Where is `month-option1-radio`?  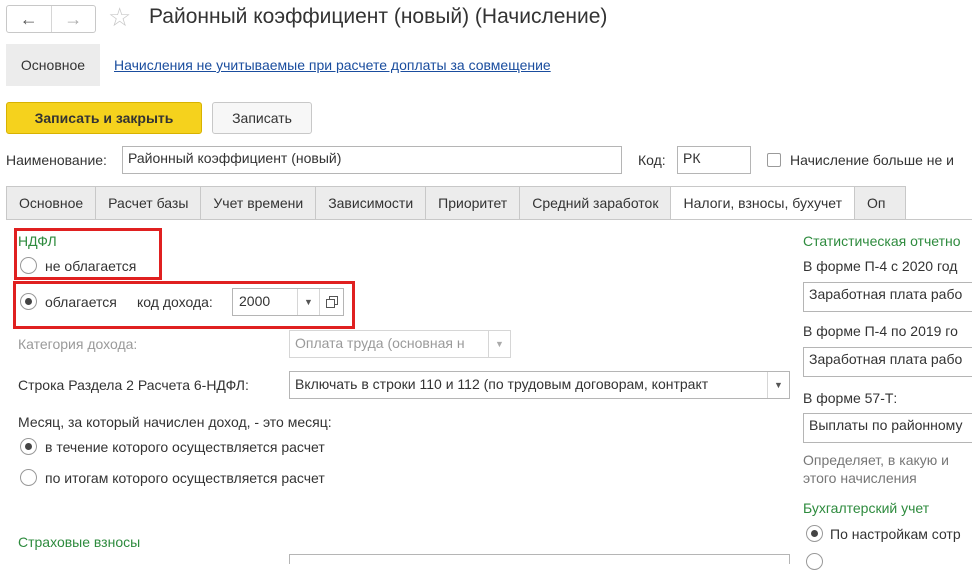 month-option1-radio is located at coordinates (28, 446).